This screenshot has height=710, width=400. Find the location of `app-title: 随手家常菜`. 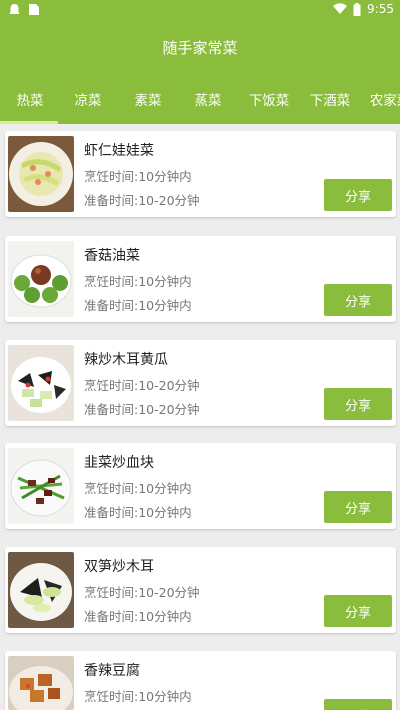

app-title: 随手家常菜 is located at coordinates (200, 48).